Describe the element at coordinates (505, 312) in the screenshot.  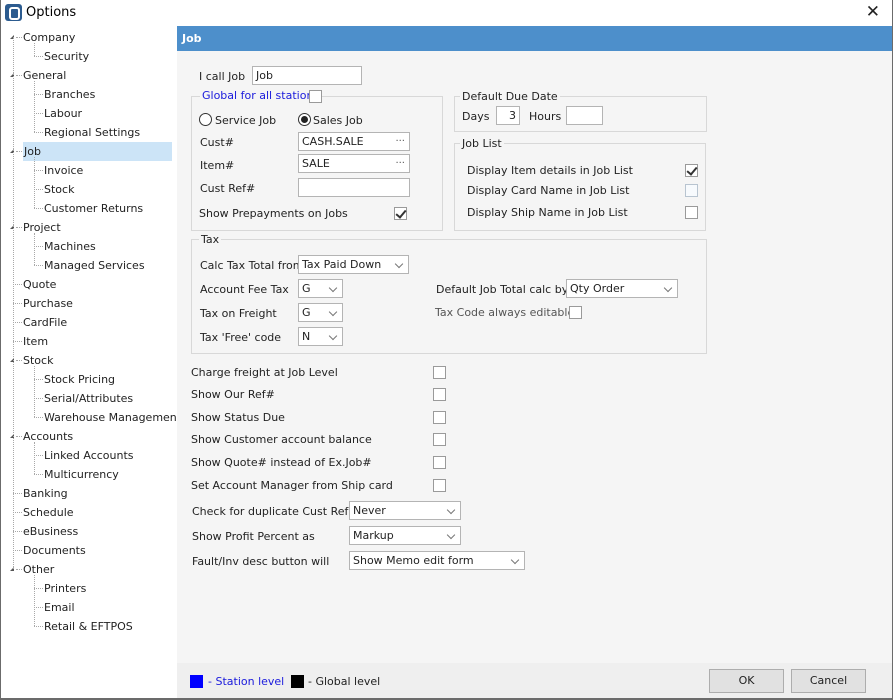
I see `tax-code-editable-label: Tax Code always editable` at that location.